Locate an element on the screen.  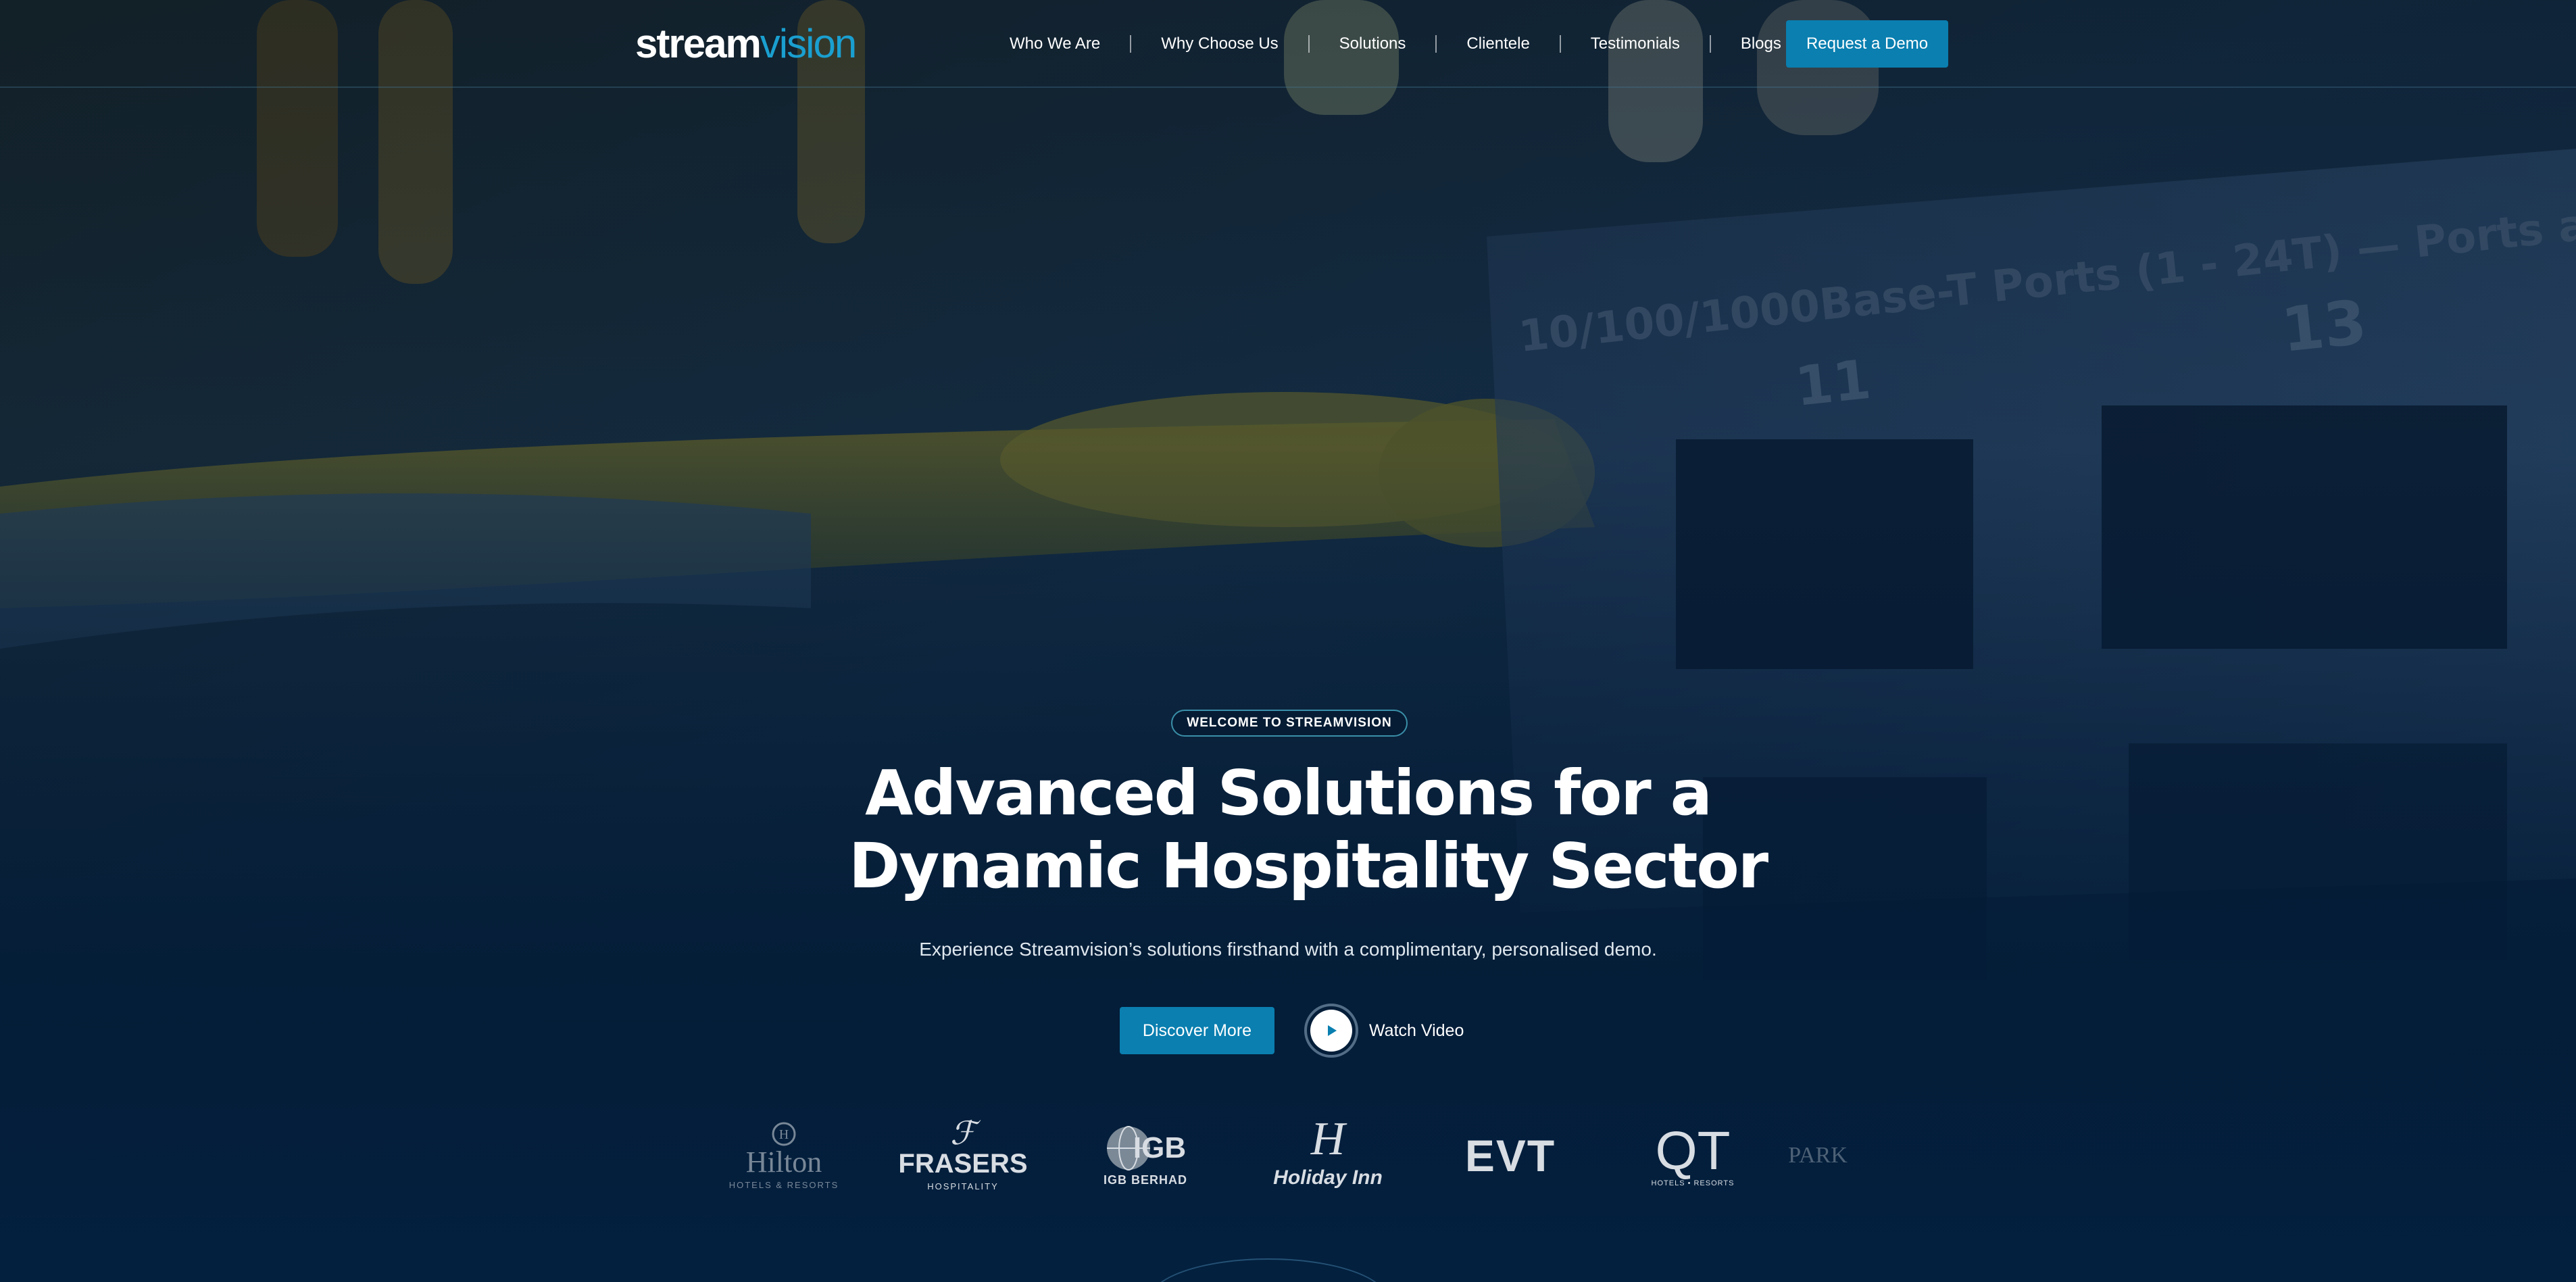
request-demo-button: Request a Demo is located at coordinates (1867, 44).